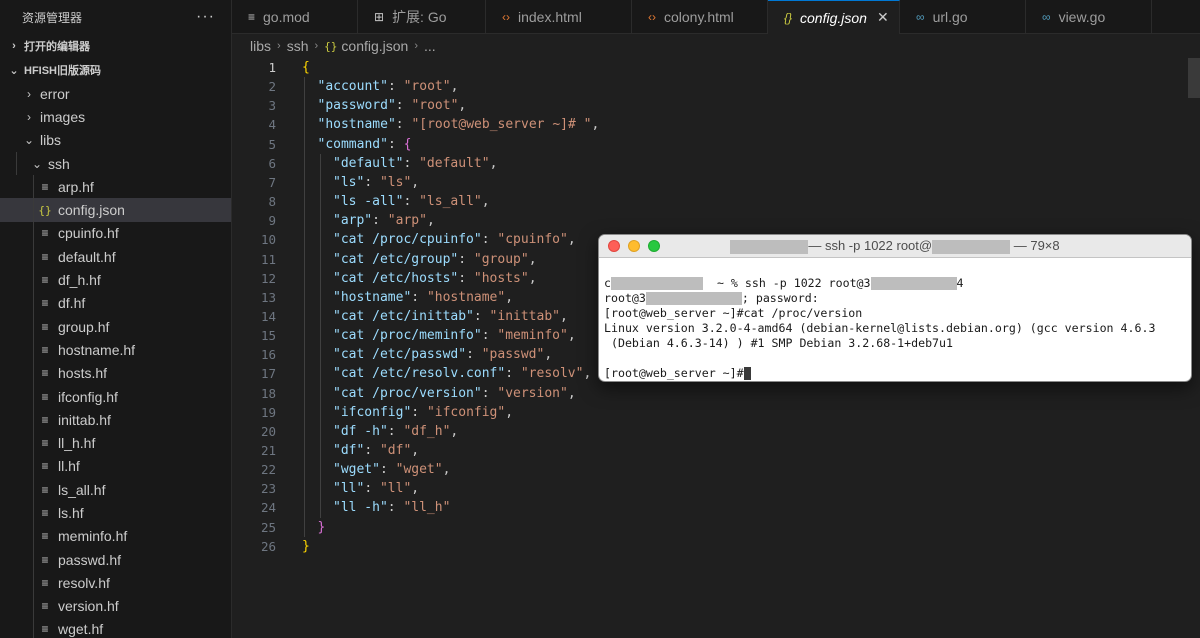 The width and height of the screenshot is (1200, 638). Describe the element at coordinates (115, 606) in the screenshot. I see `file-item: ≡ version.hf` at that location.